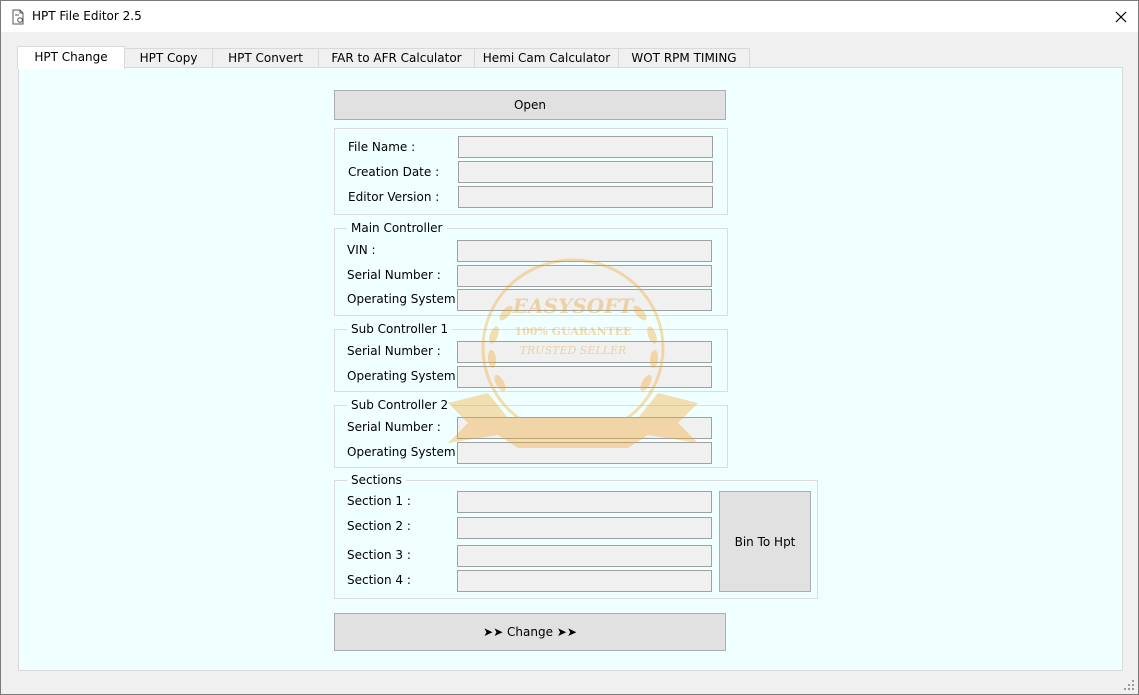 Image resolution: width=1139 pixels, height=695 pixels. I want to click on section-1-label: Section 1 :, so click(379, 501).